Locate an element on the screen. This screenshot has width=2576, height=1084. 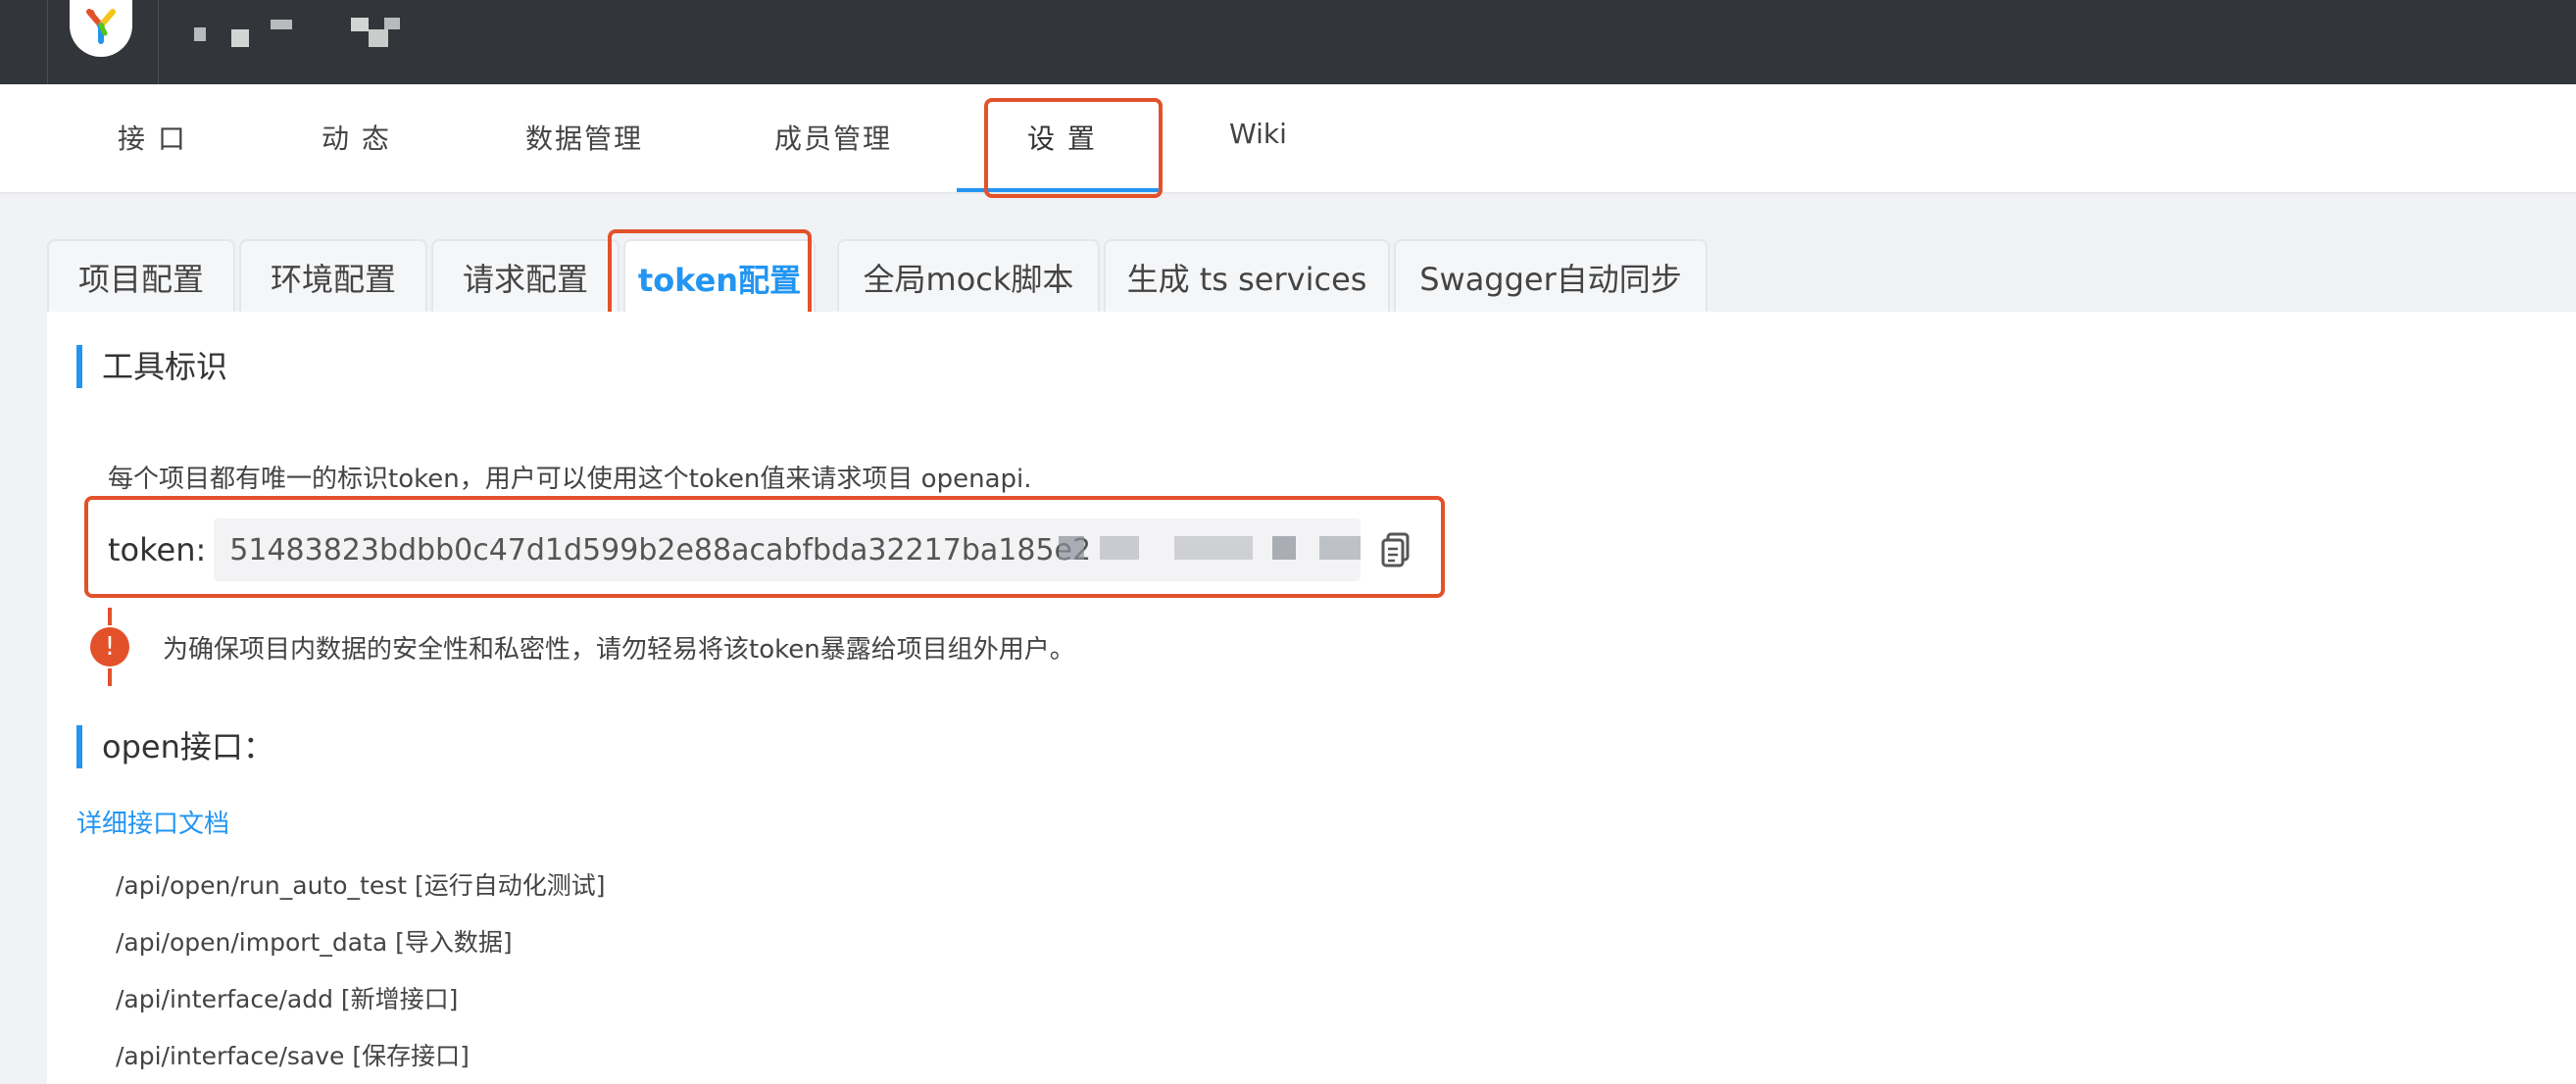
tab-token-config: token配置 is located at coordinates (719, 278).